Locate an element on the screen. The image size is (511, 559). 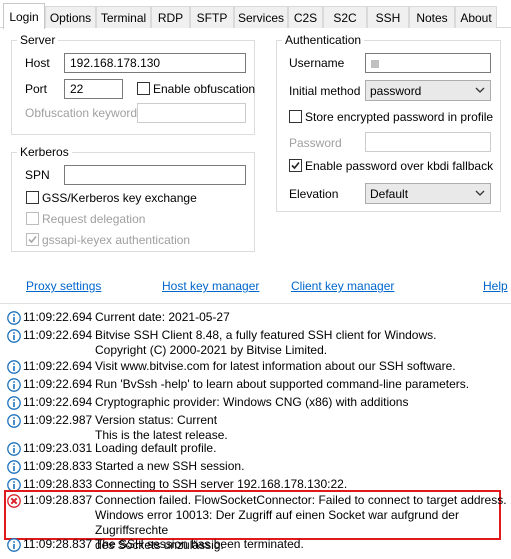
obfuscation-checkbox is located at coordinates (143, 88).